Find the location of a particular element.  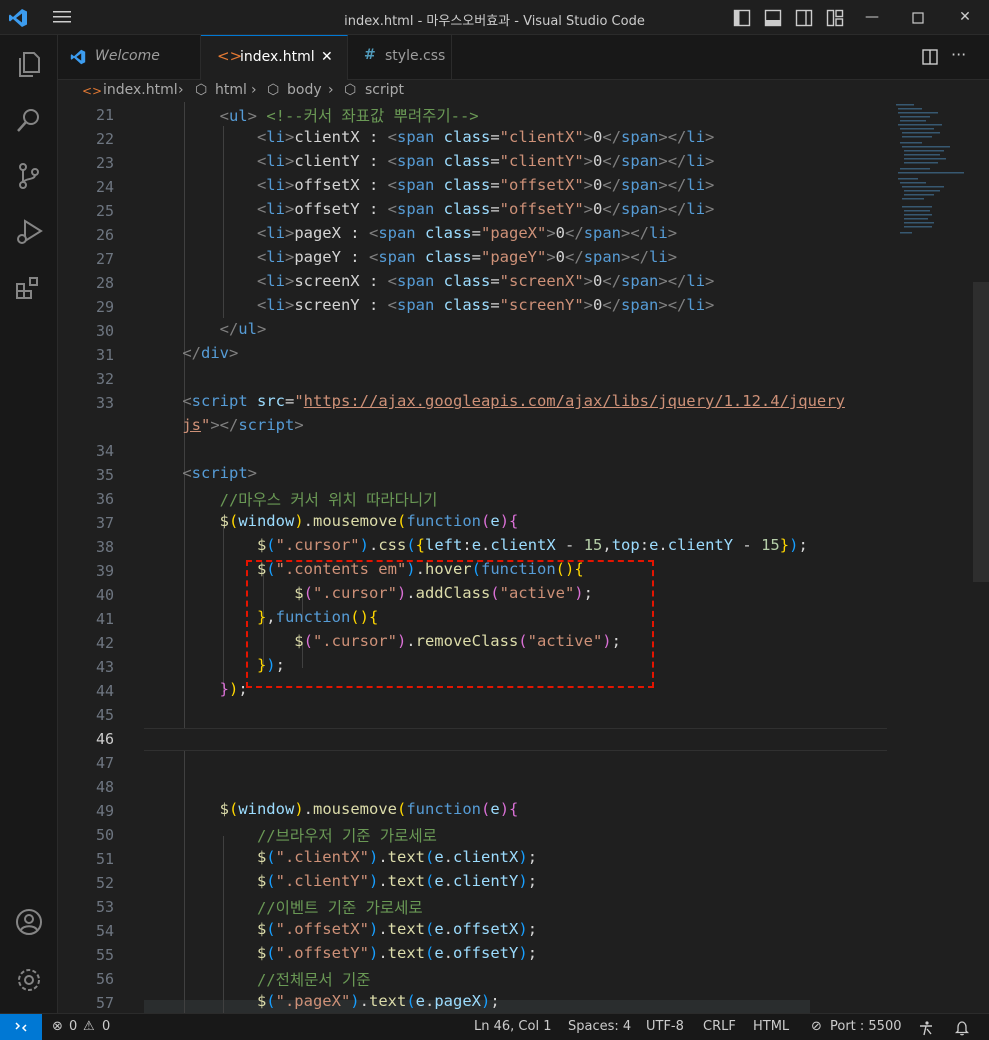

code-token: class is located at coordinates (467, 209).